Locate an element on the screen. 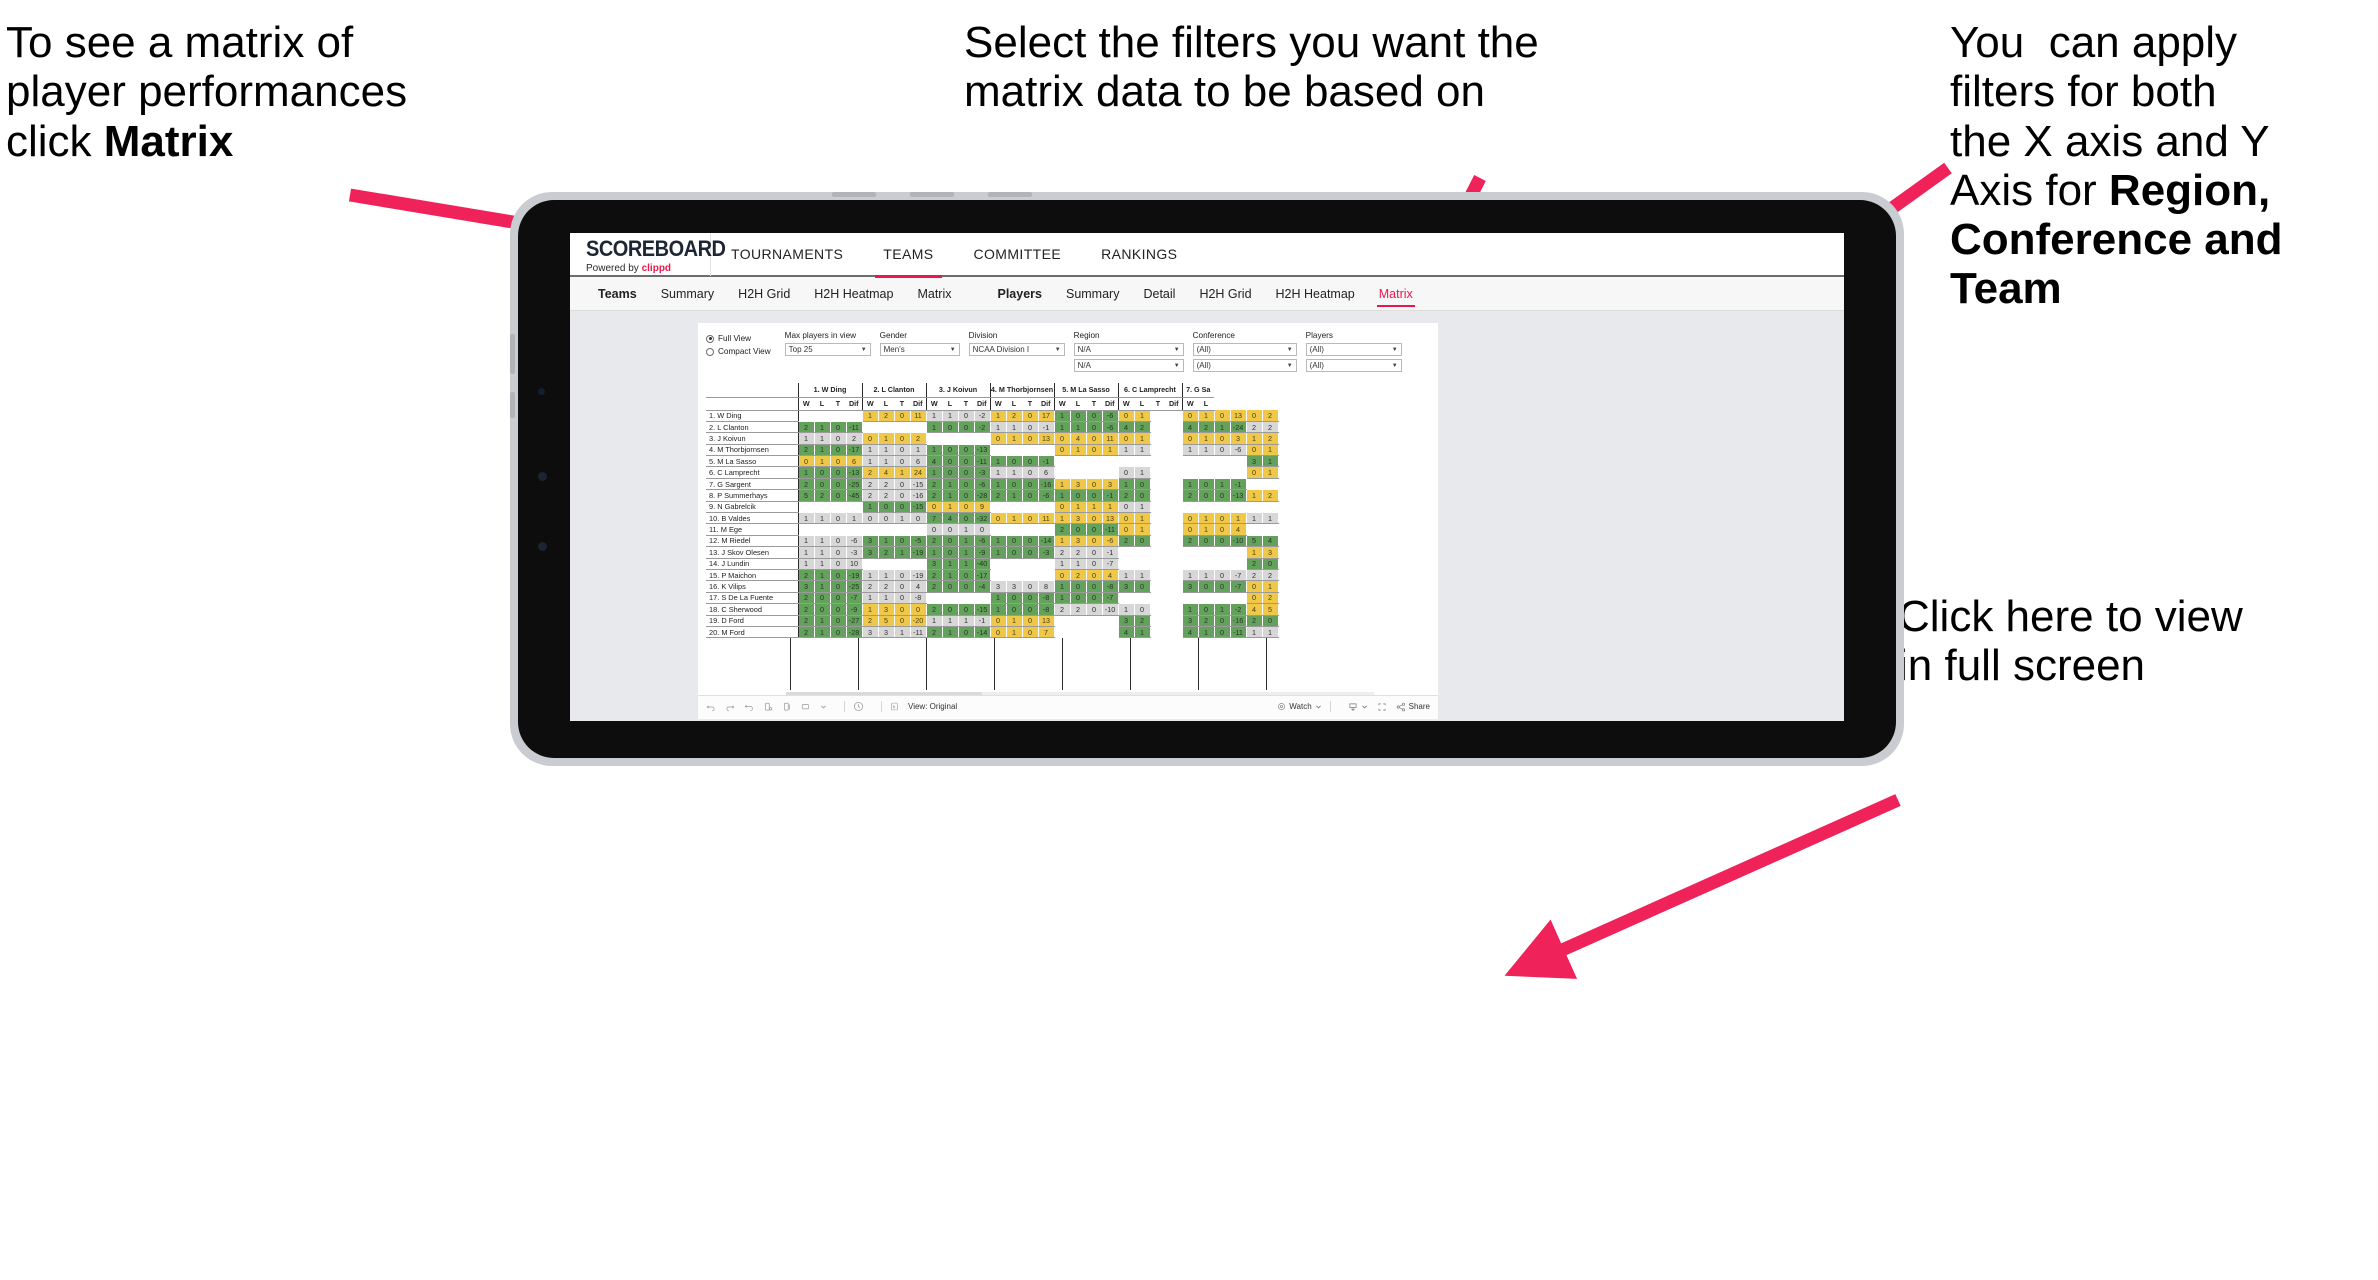 The width and height of the screenshot is (2378, 1280). matrix-row-label: 9. N Gabrelcik is located at coordinates (752, 507).